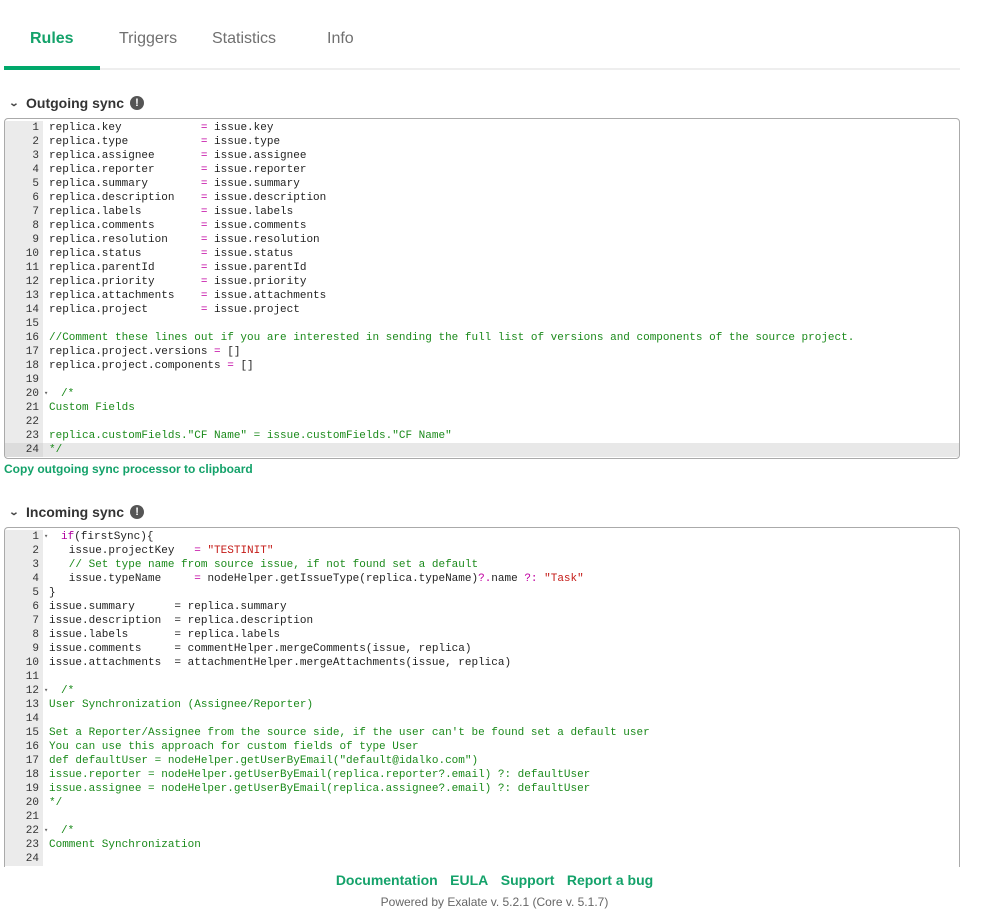 The width and height of the screenshot is (989, 912). What do you see at coordinates (24, 551) in the screenshot?
I see `line-number: 2` at bounding box center [24, 551].